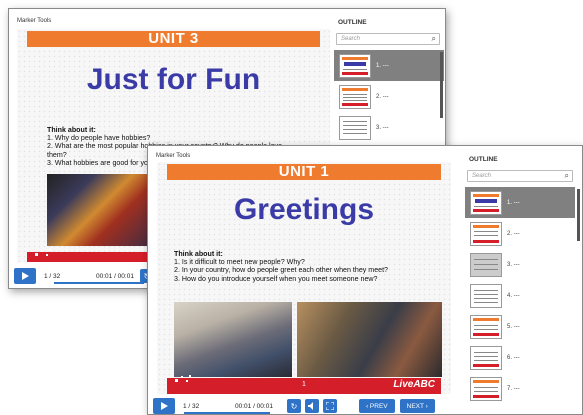  What do you see at coordinates (99, 138) in the screenshot?
I see `think-line: 1. Why do people have hobbies?` at bounding box center [99, 138].